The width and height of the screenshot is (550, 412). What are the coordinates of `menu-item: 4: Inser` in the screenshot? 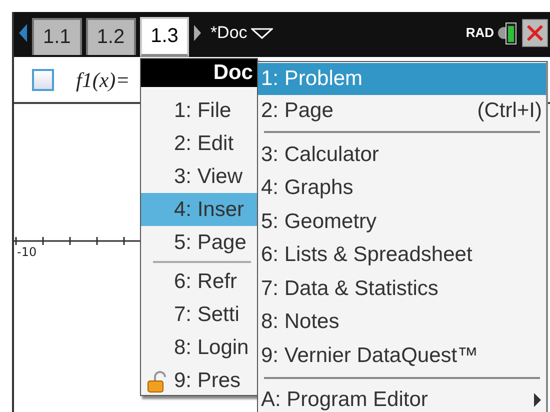 It's located at (199, 209).